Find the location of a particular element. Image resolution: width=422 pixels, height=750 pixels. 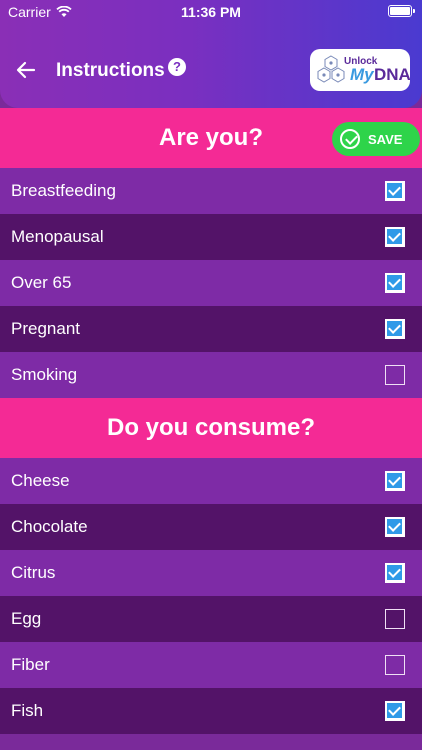

list-item: Cheese is located at coordinates (211, 481).